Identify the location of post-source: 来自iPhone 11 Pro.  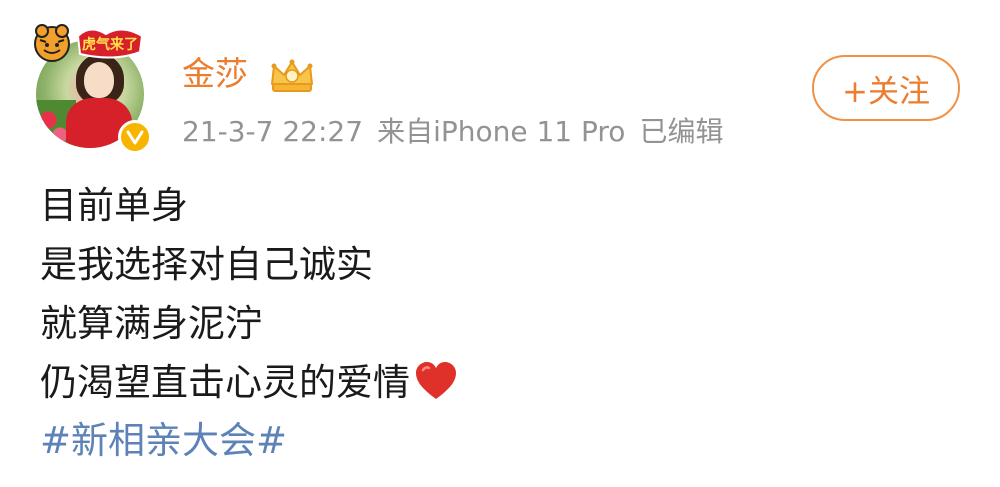
(501, 131).